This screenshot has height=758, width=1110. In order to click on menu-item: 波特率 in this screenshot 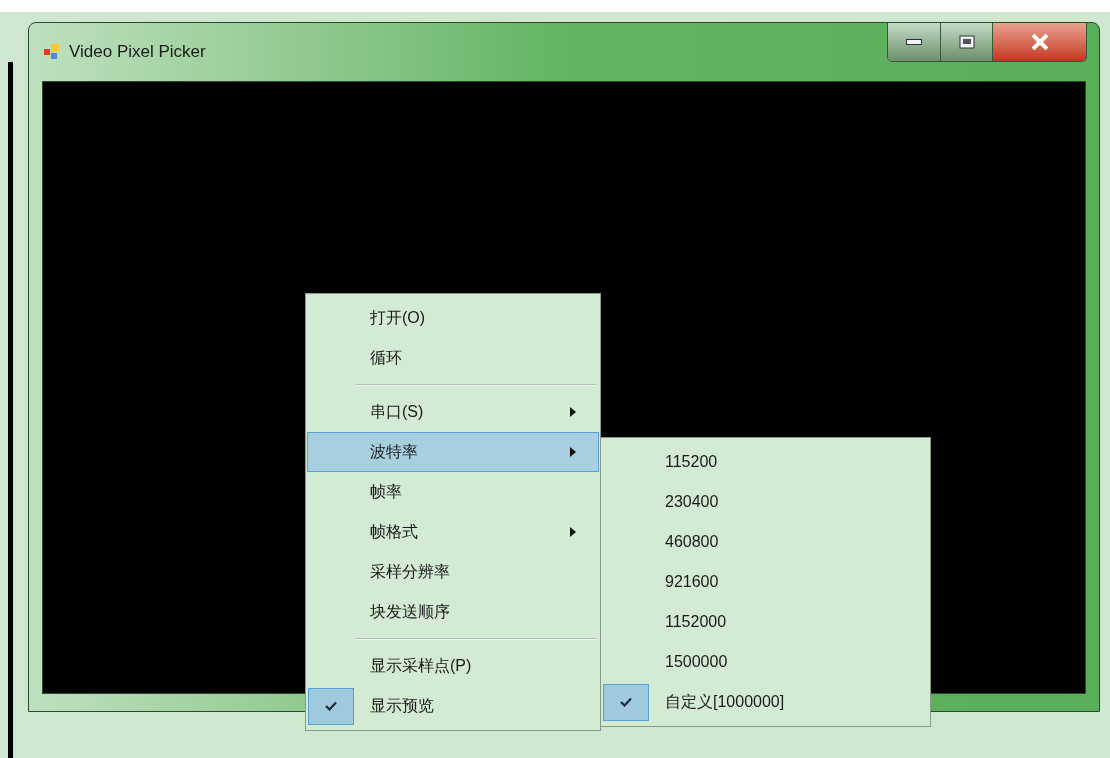, I will do `click(453, 452)`.